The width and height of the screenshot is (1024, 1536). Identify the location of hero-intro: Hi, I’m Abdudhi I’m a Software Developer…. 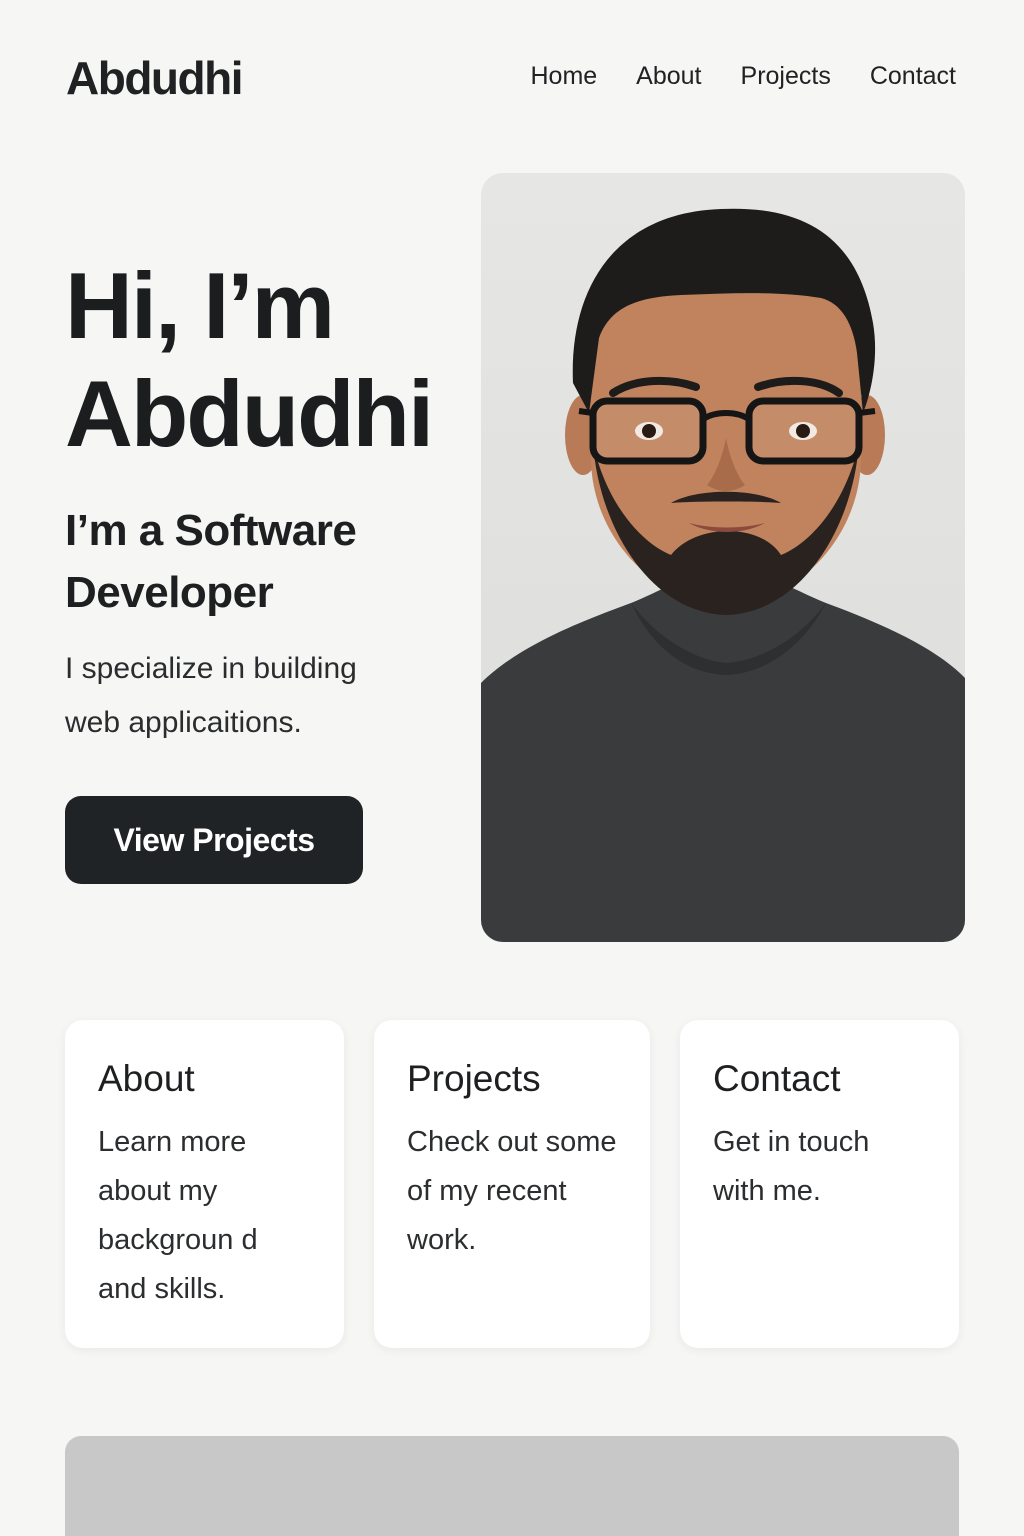
(265, 501).